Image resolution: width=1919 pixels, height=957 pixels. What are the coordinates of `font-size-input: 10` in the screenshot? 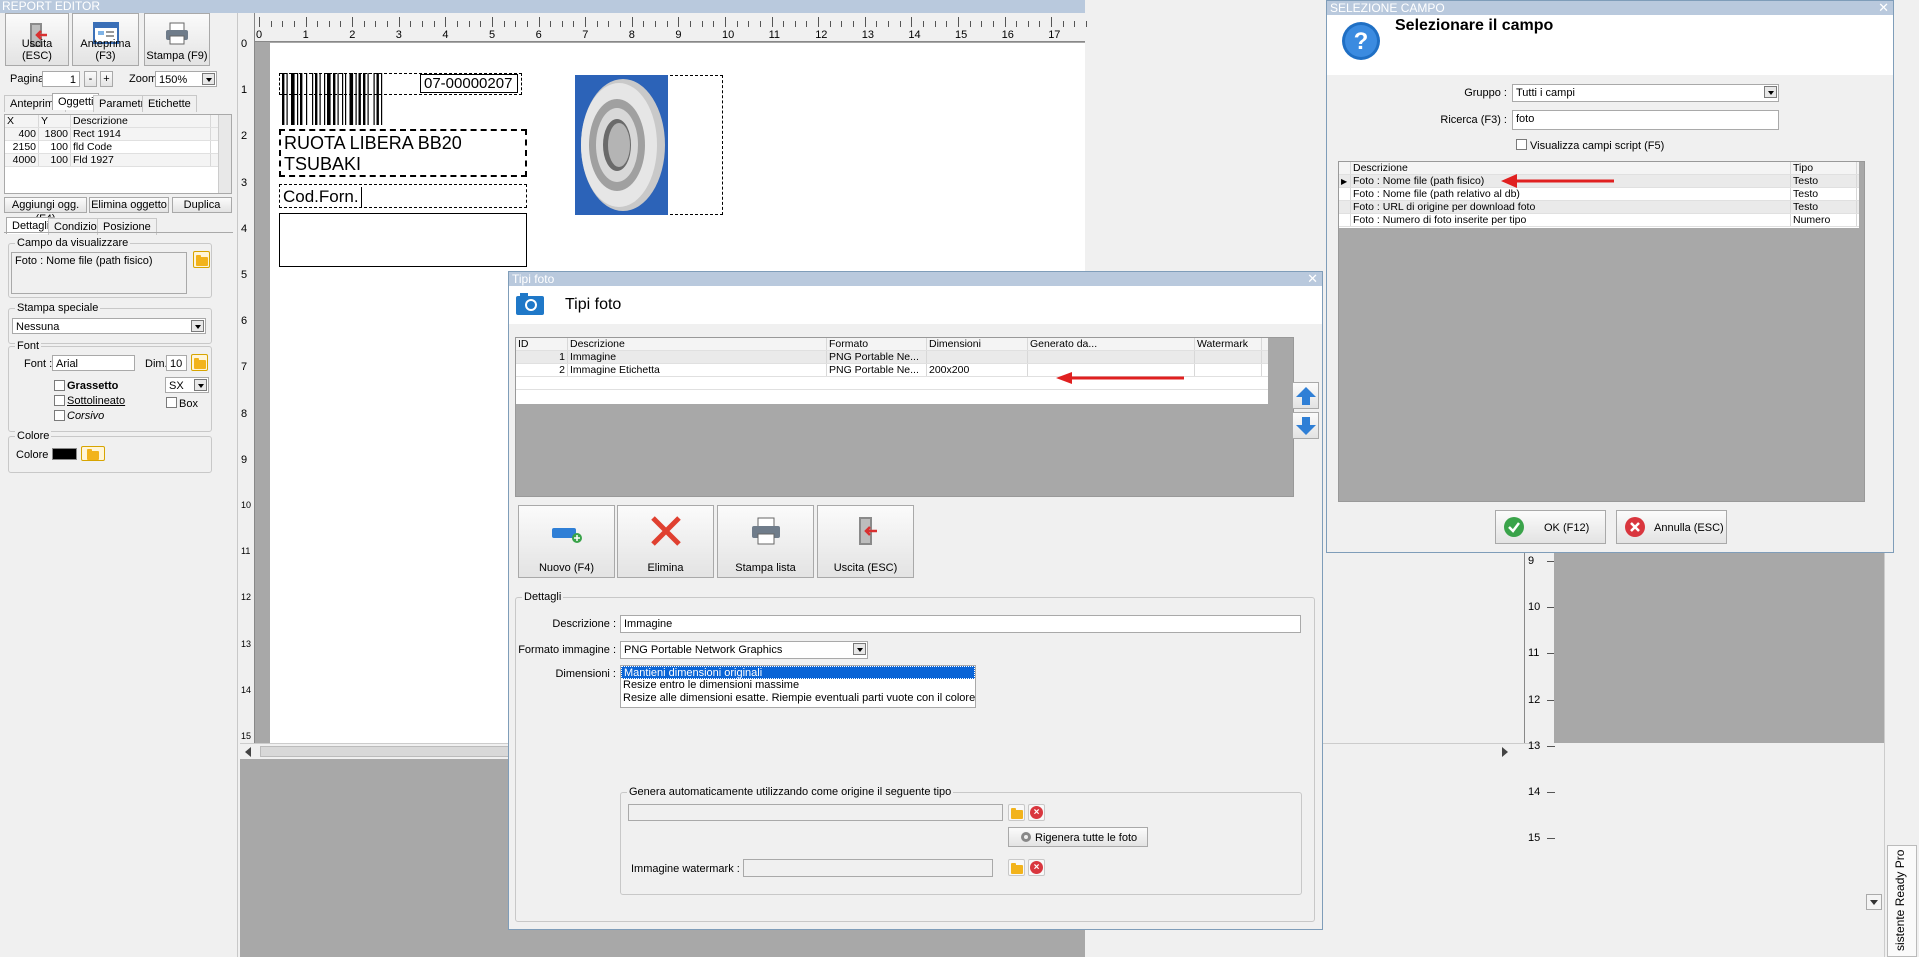 It's located at (176, 363).